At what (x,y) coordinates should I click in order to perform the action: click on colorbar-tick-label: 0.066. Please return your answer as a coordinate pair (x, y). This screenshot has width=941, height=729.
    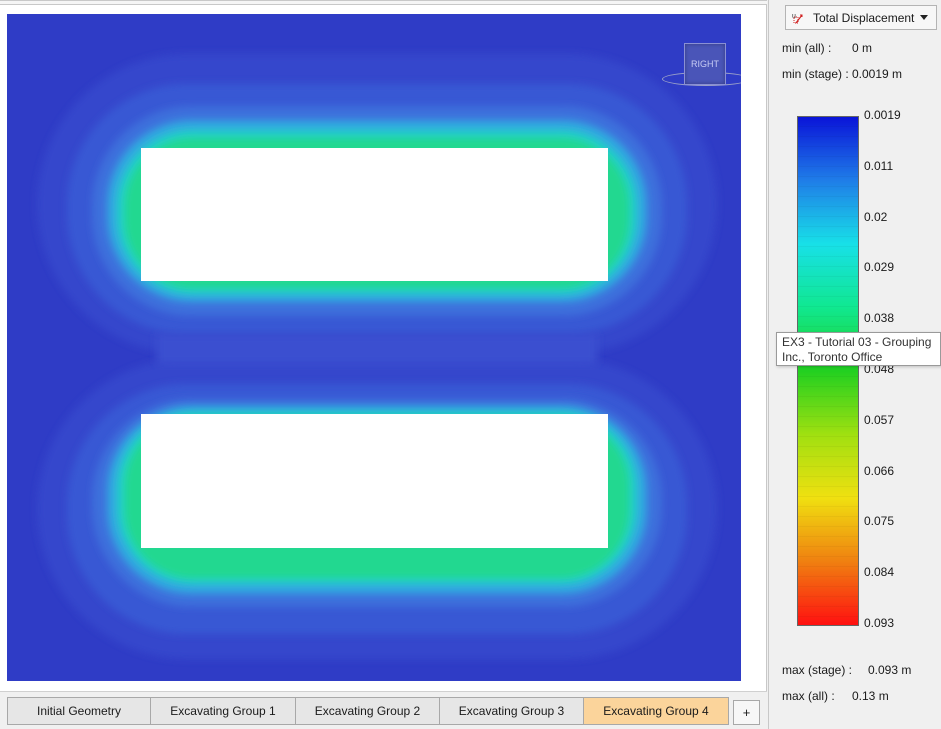
    Looking at the image, I should click on (879, 470).